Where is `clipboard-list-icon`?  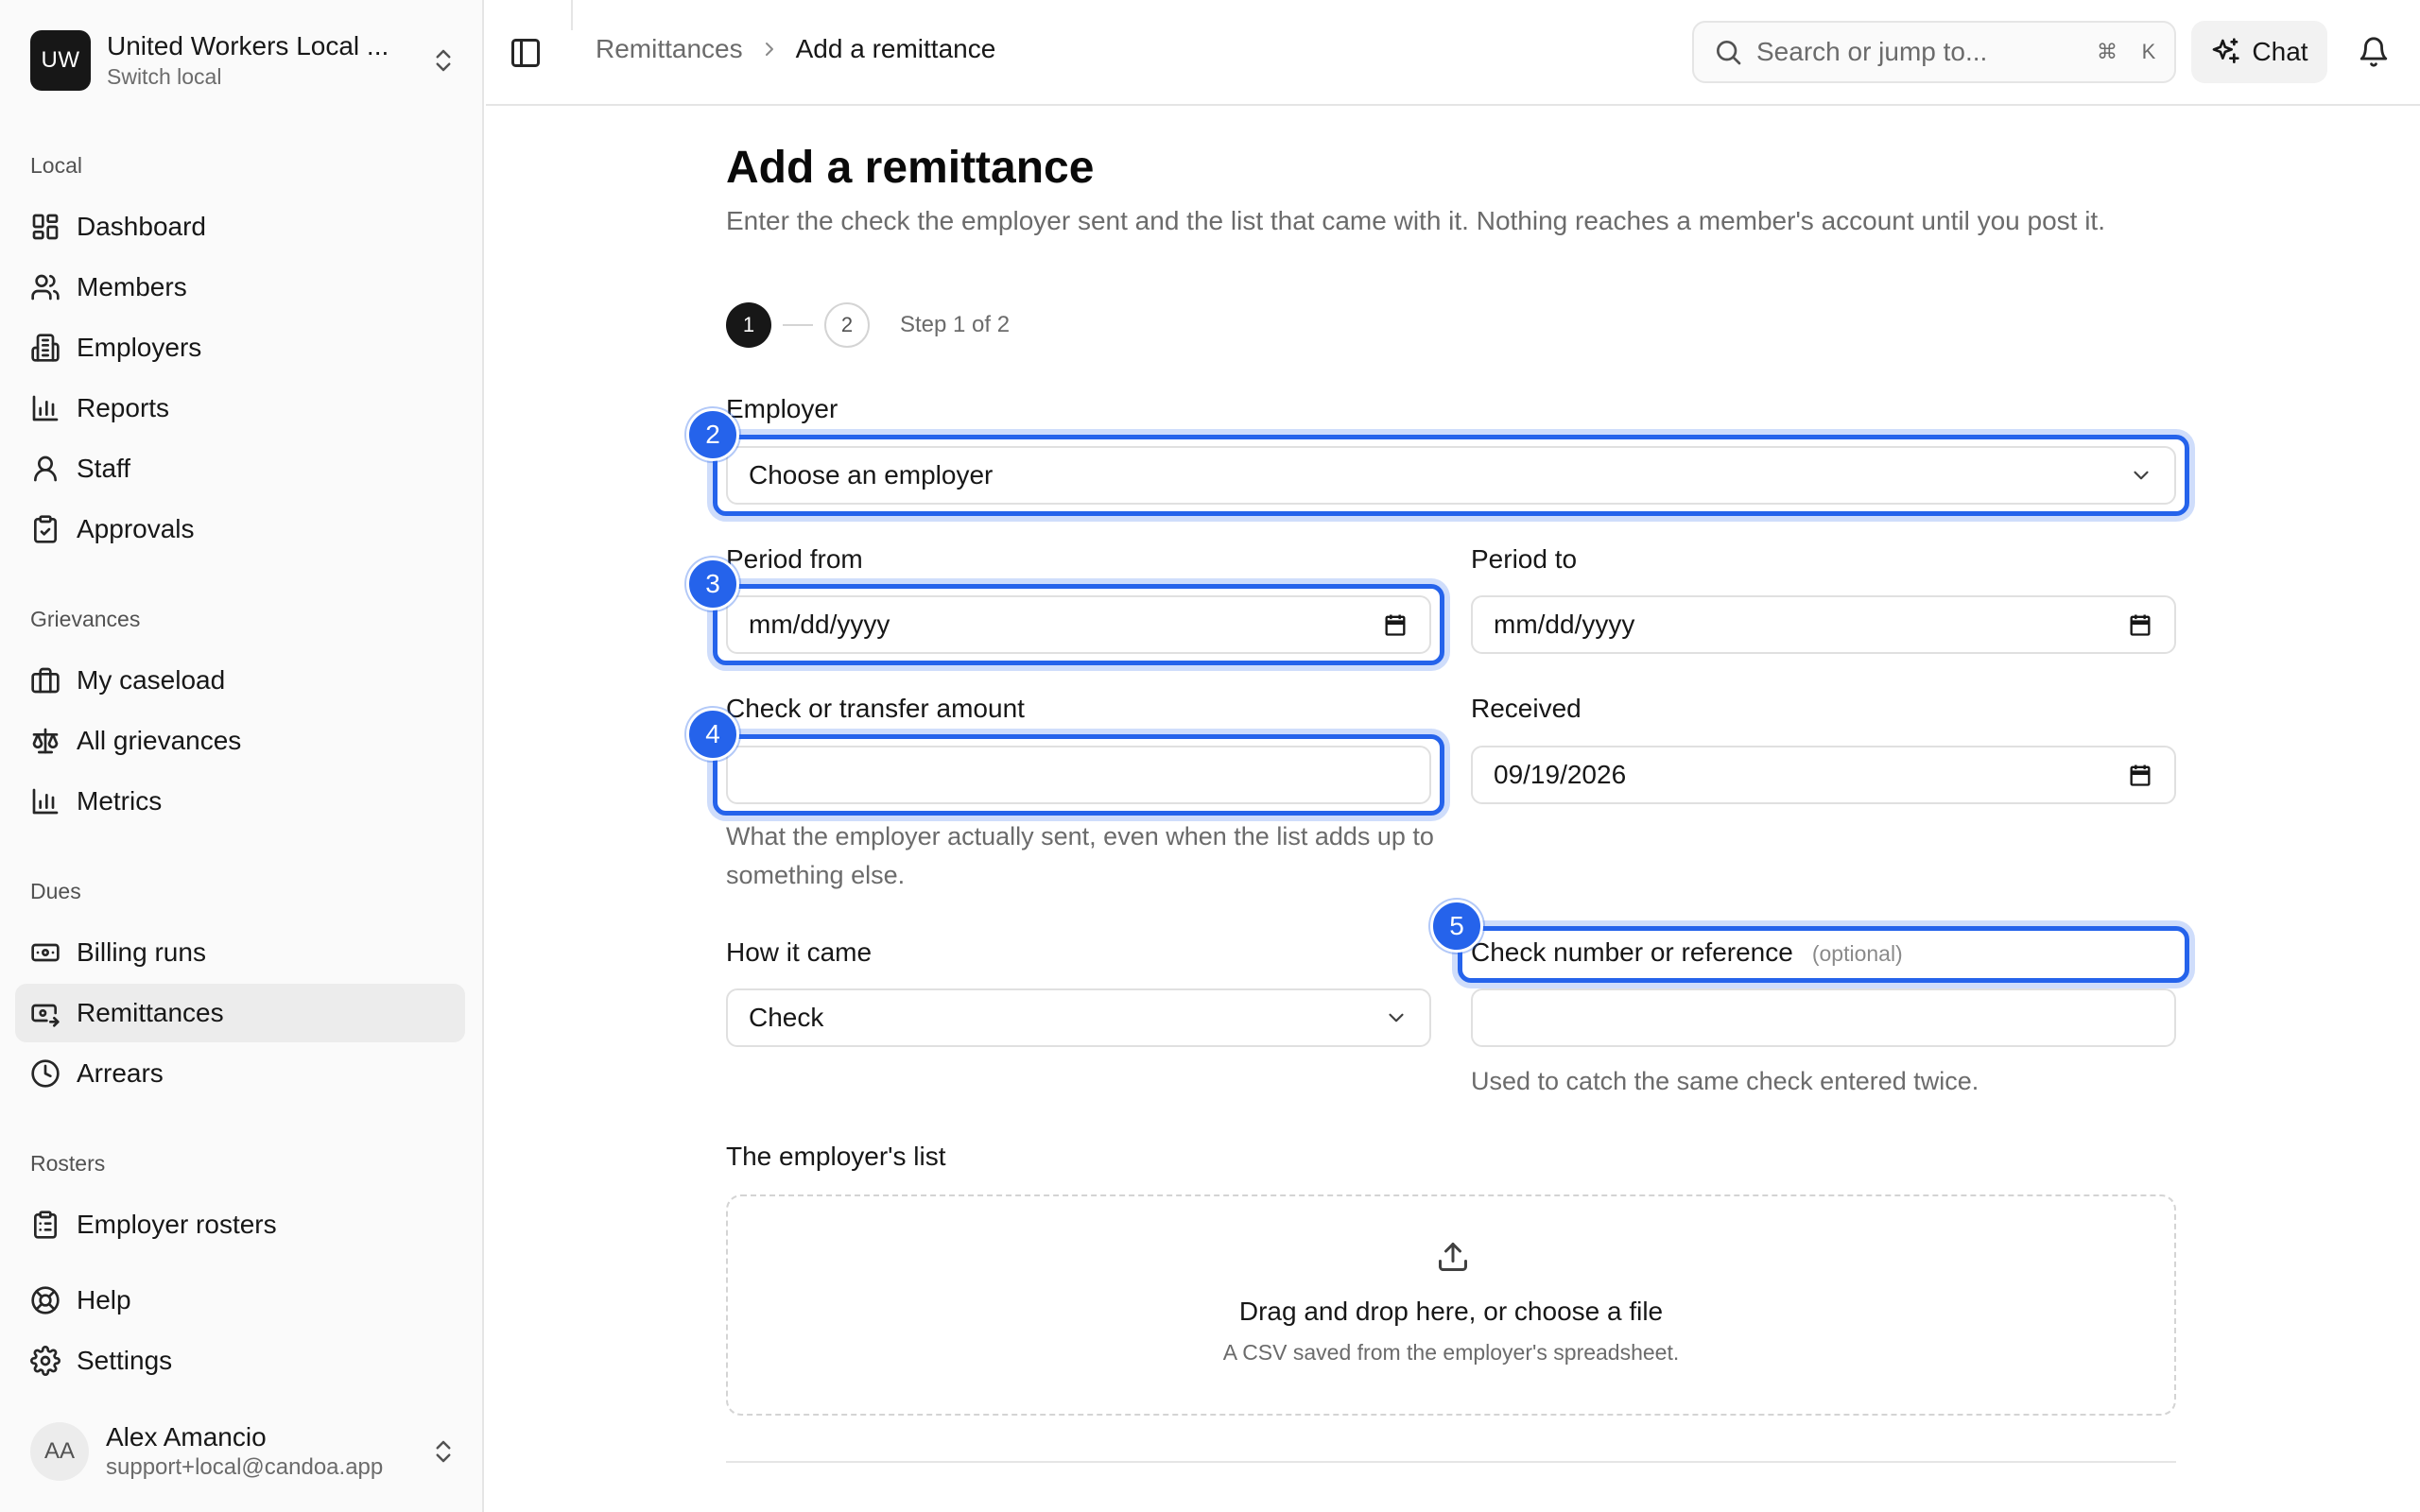
clipboard-list-icon is located at coordinates (45, 1225).